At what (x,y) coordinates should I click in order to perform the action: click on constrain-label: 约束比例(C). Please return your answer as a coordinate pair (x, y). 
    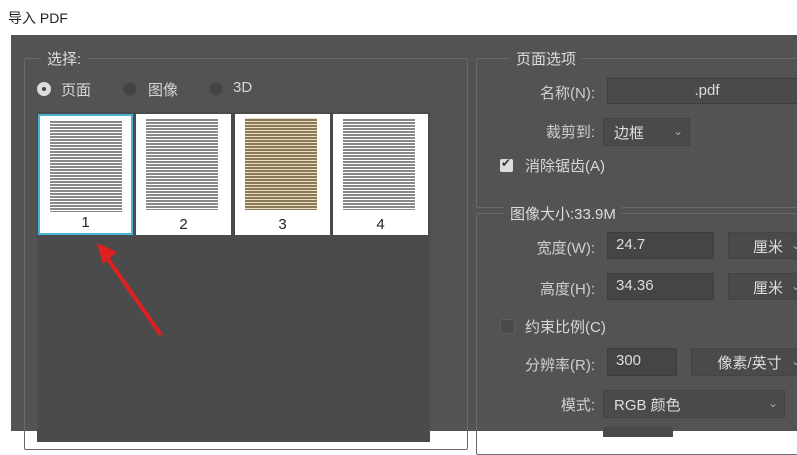
    Looking at the image, I should click on (565, 326).